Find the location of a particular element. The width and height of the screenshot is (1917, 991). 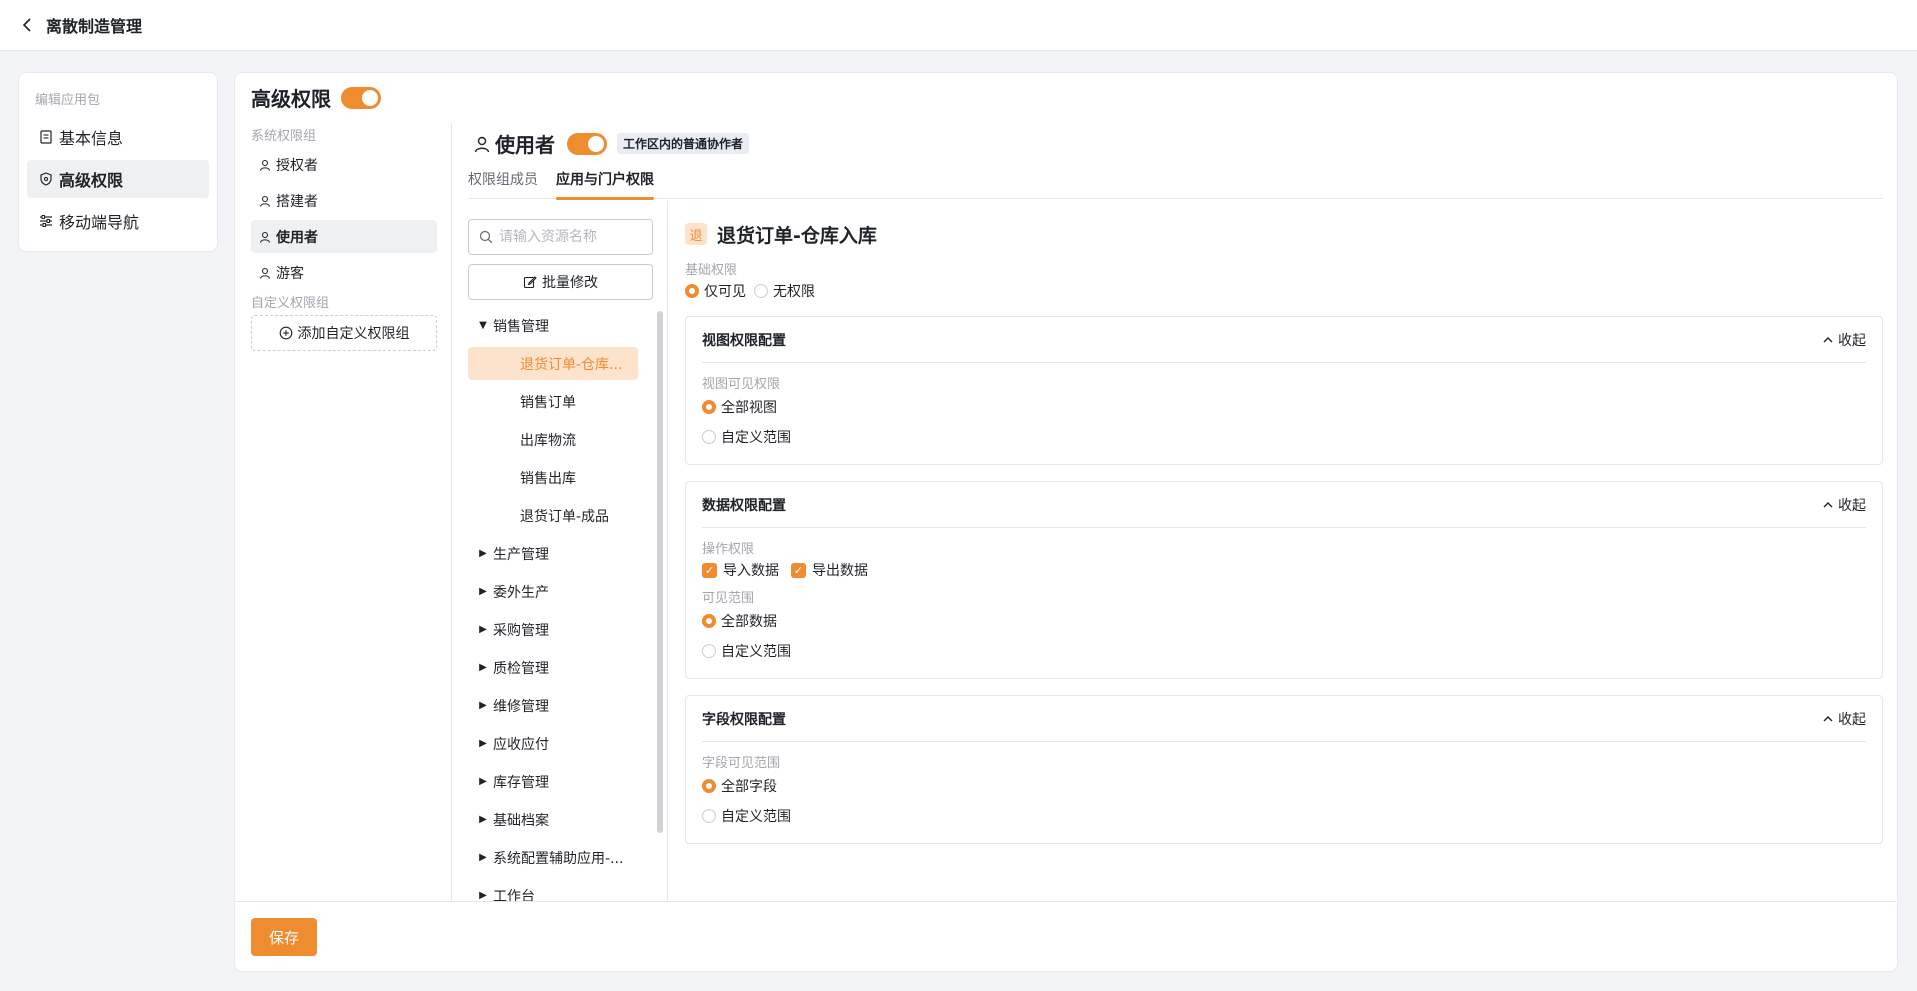

group-label: 游客 is located at coordinates (290, 273).